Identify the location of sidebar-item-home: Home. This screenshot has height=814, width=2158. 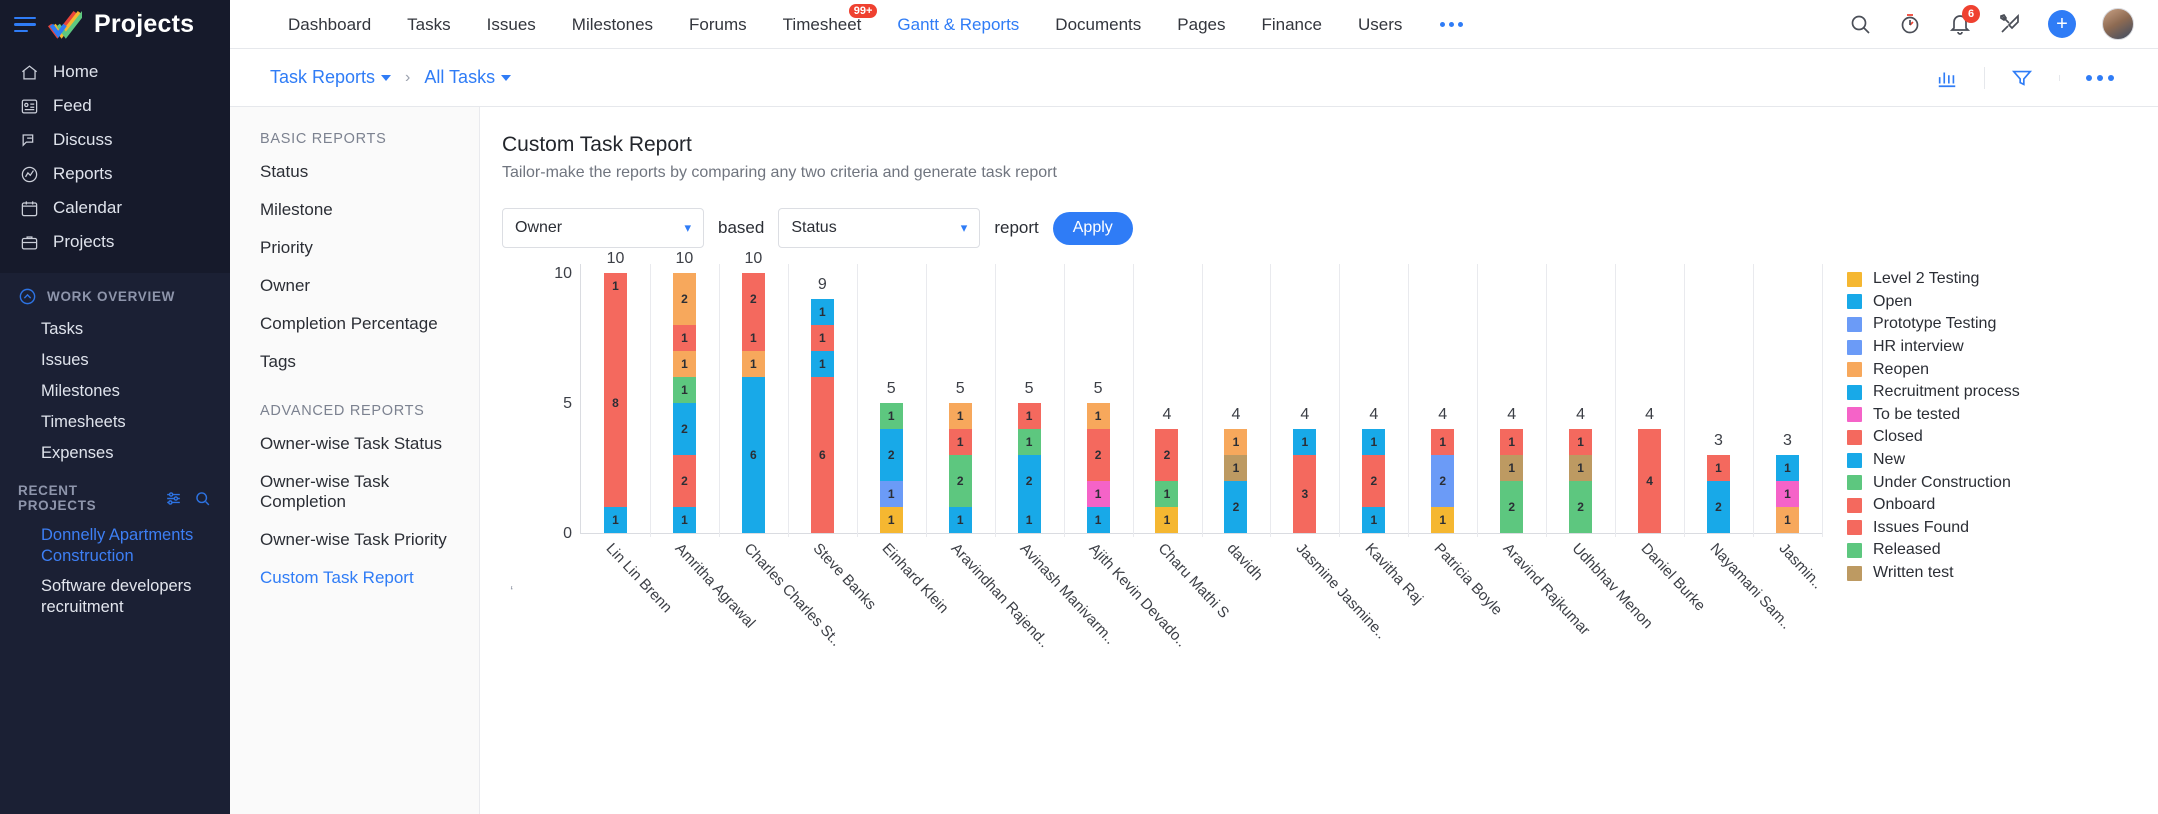
(115, 72).